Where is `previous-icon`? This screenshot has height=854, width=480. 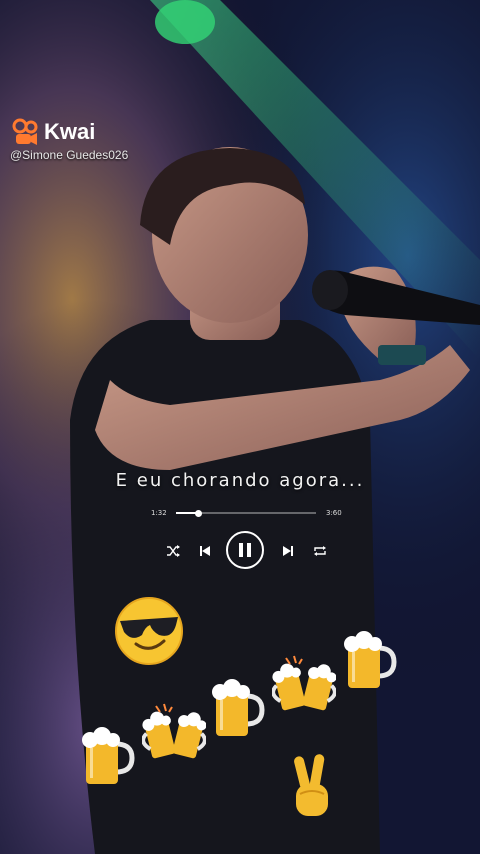 previous-icon is located at coordinates (205, 551).